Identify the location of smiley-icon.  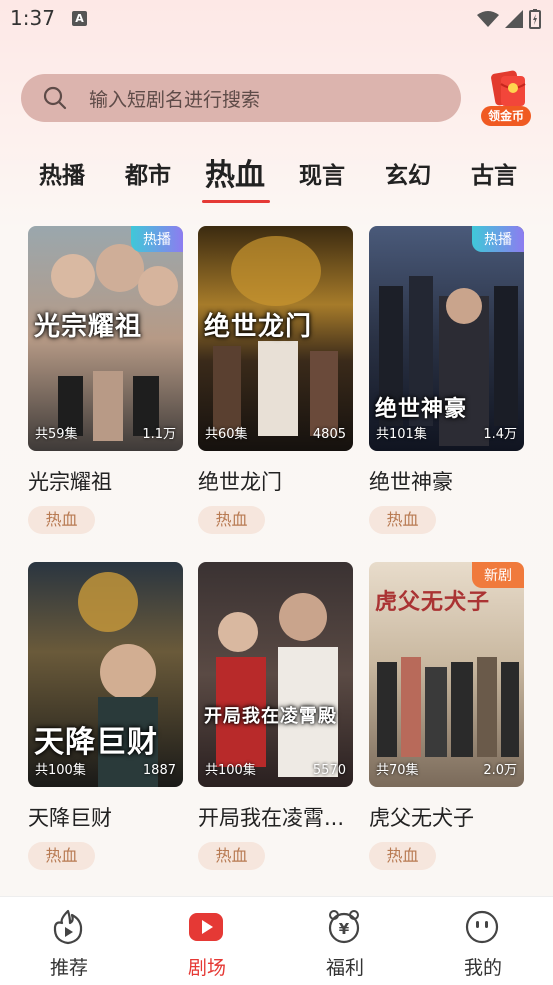
(482, 927).